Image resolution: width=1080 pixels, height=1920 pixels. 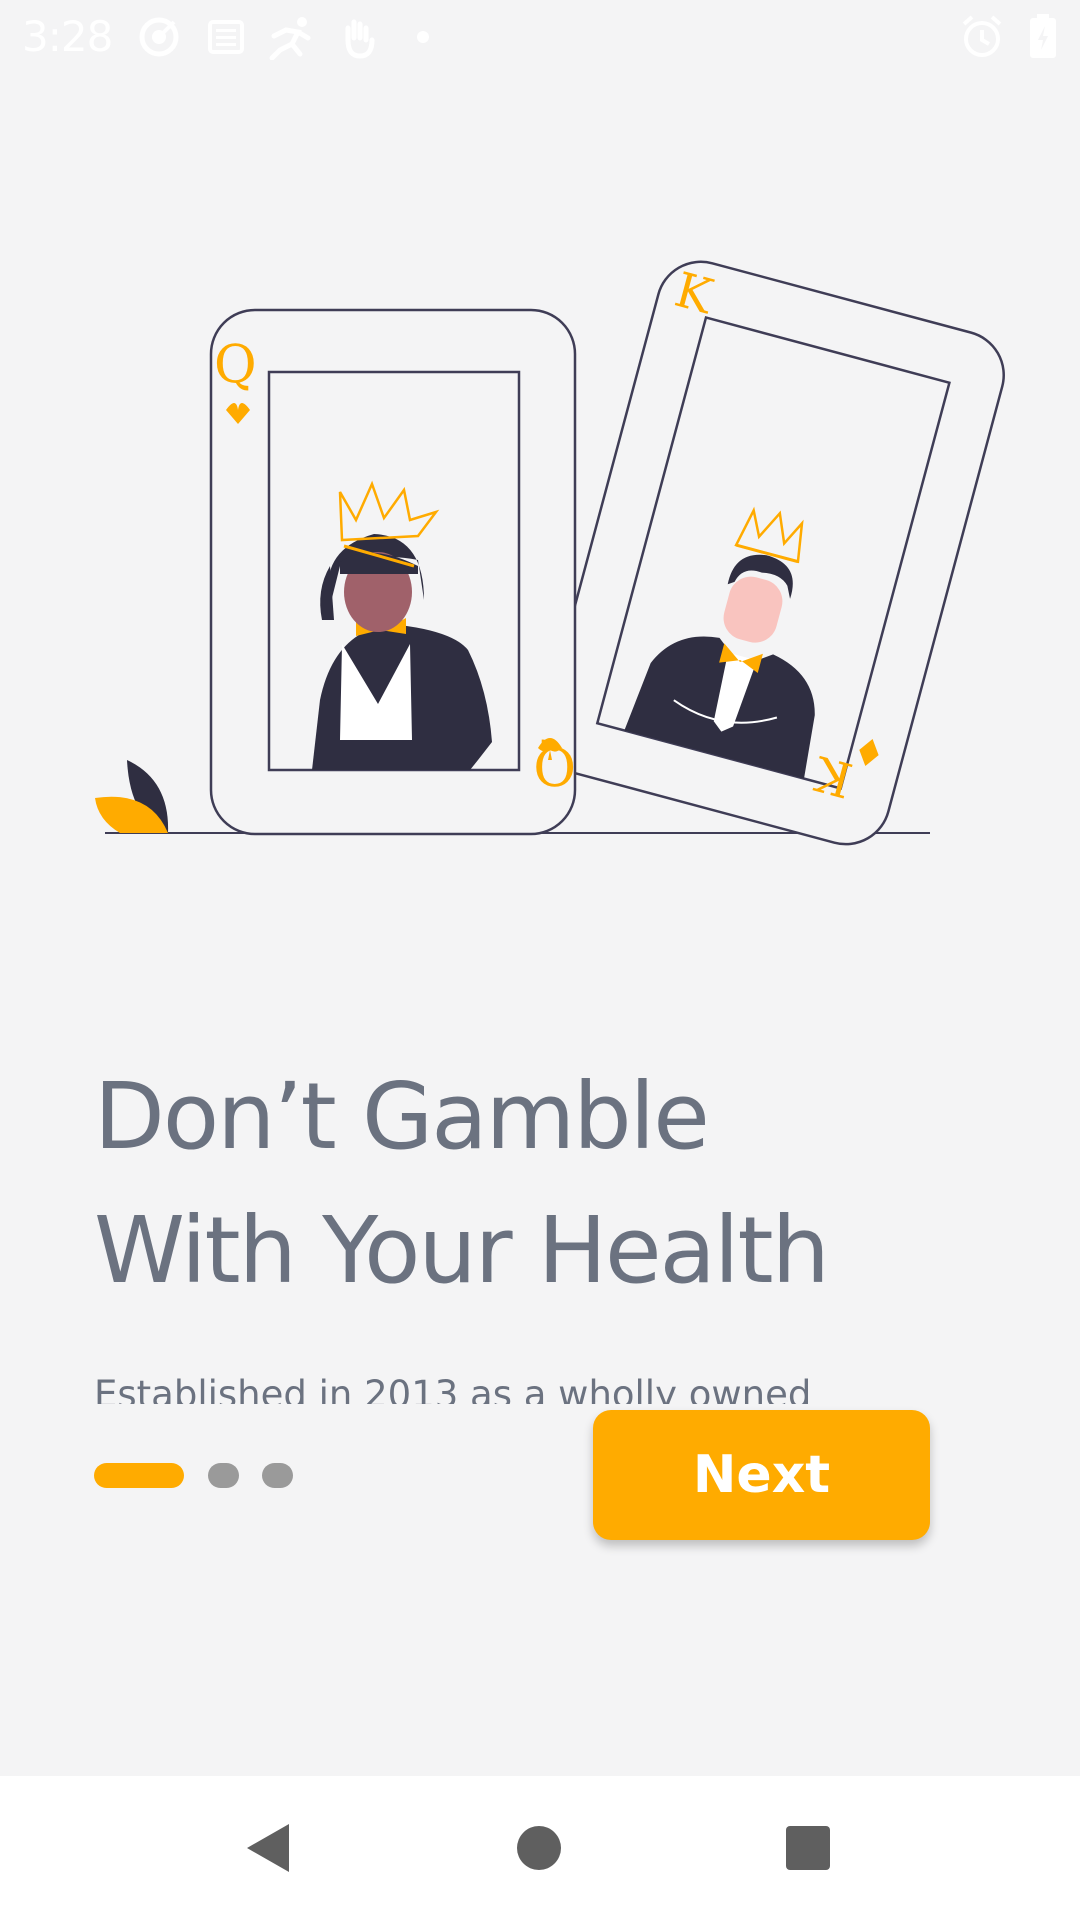 I want to click on system-nav-bar, so click(x=540, y=1848).